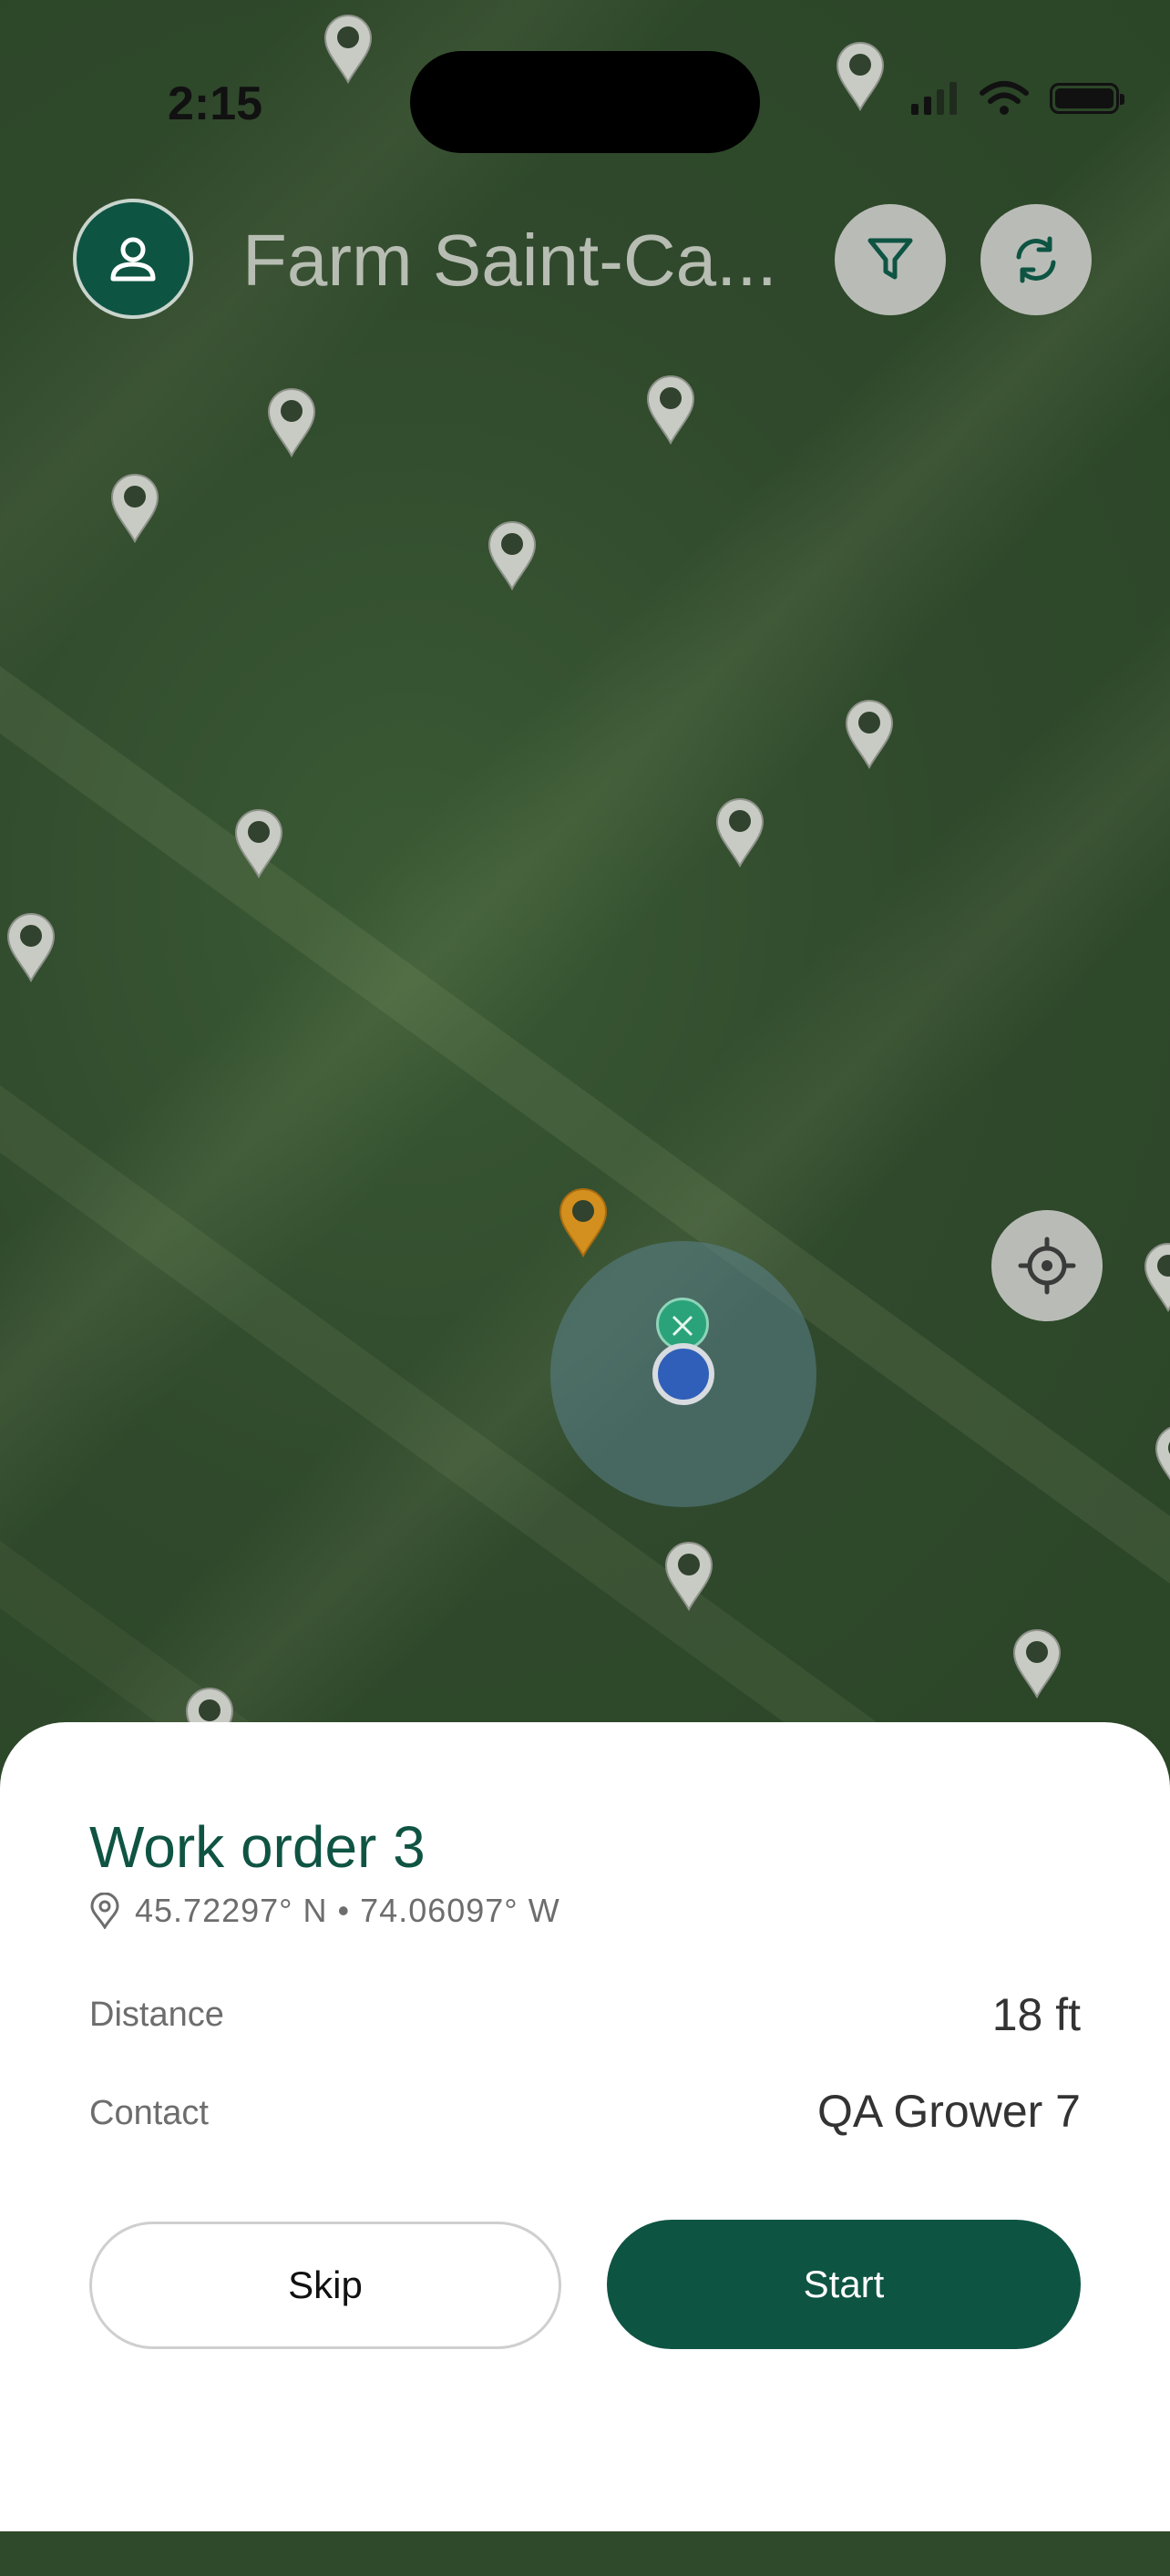 The image size is (1170, 2576). What do you see at coordinates (584, 1221) in the screenshot?
I see `map-pin-selected` at bounding box center [584, 1221].